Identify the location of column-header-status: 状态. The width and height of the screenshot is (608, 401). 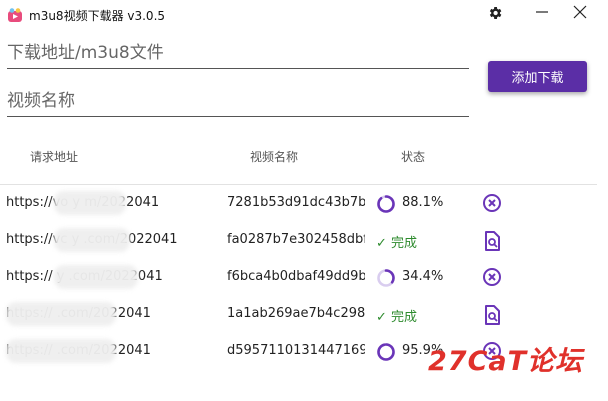
(413, 157).